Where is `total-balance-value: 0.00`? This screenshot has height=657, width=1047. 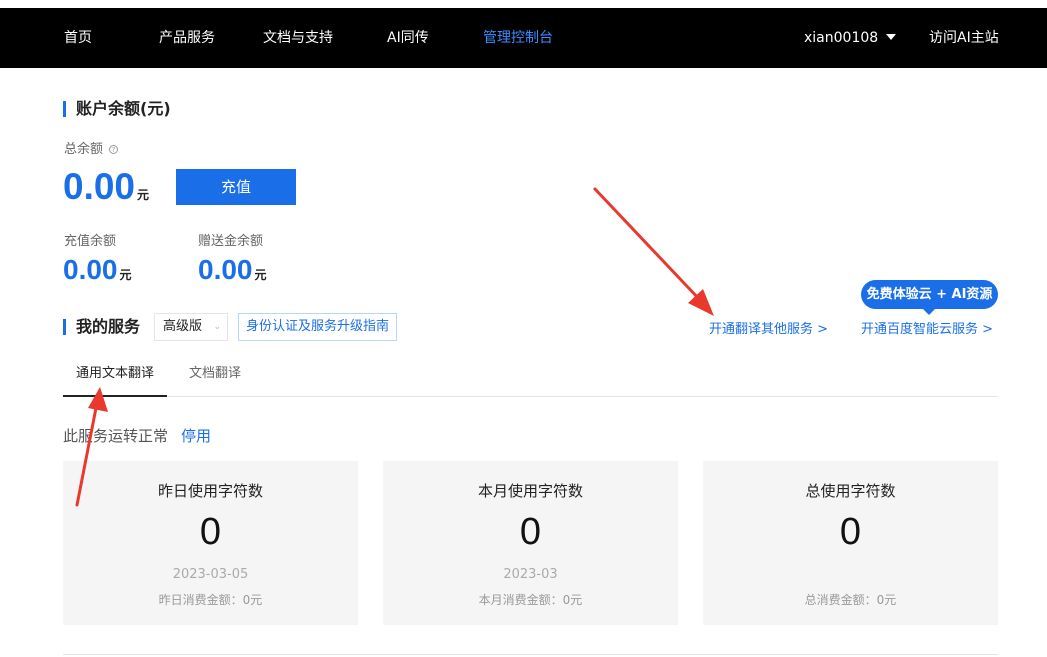 total-balance-value: 0.00 is located at coordinates (99, 186).